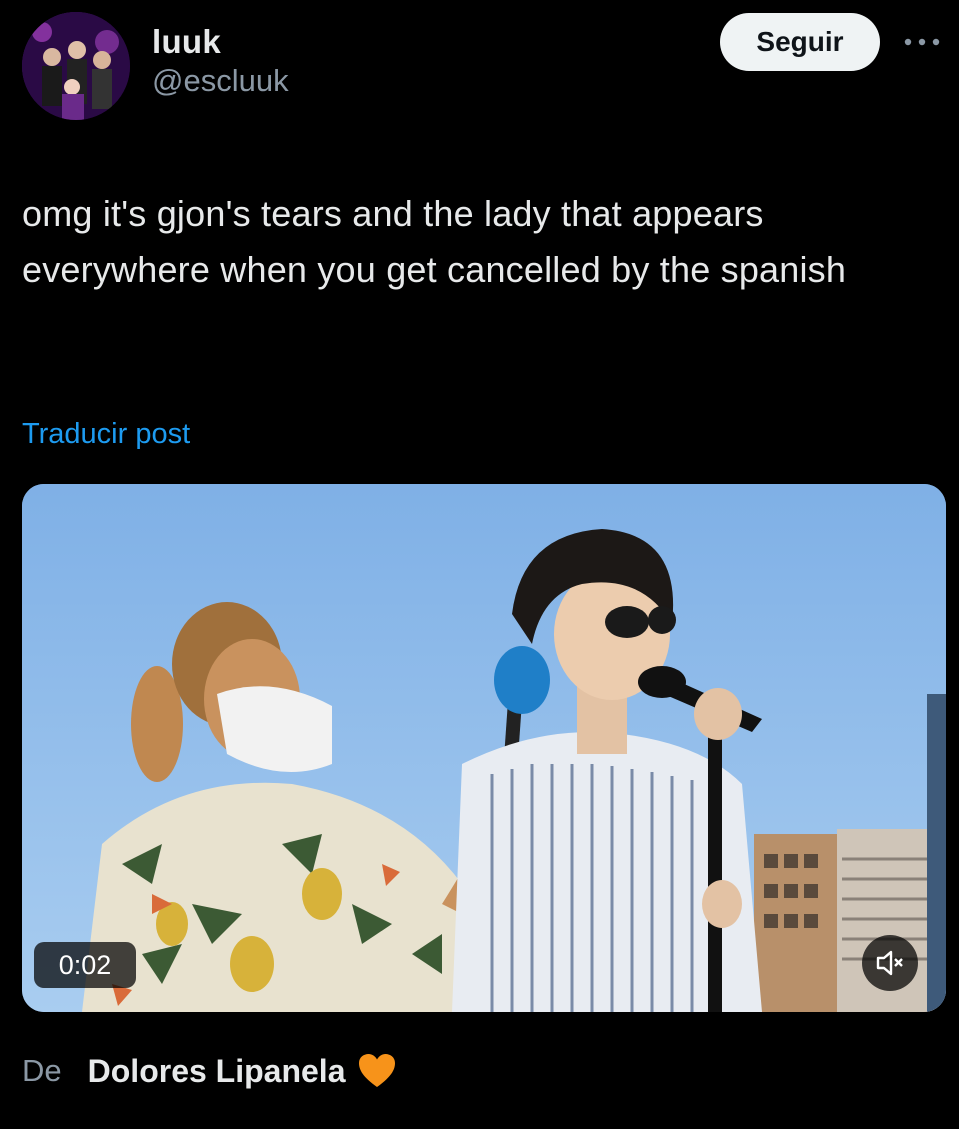 This screenshot has height=1129, width=959. I want to click on orange-heart-icon, so click(377, 1071).